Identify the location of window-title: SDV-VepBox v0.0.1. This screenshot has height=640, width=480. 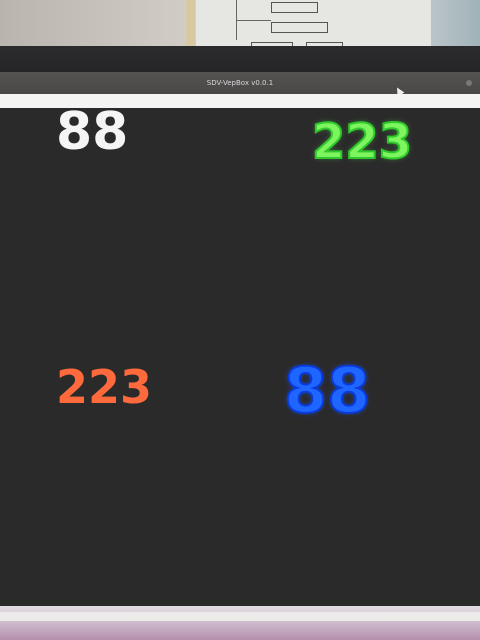
(240, 83).